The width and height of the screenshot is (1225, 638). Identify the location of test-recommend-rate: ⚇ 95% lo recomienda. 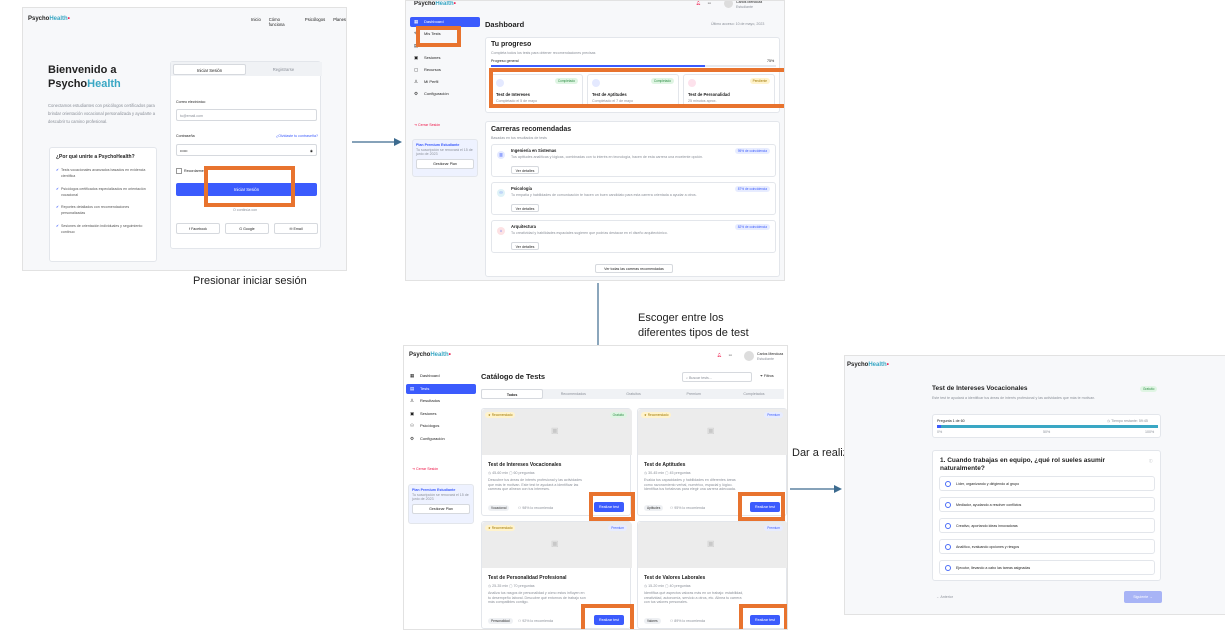
(687, 508).